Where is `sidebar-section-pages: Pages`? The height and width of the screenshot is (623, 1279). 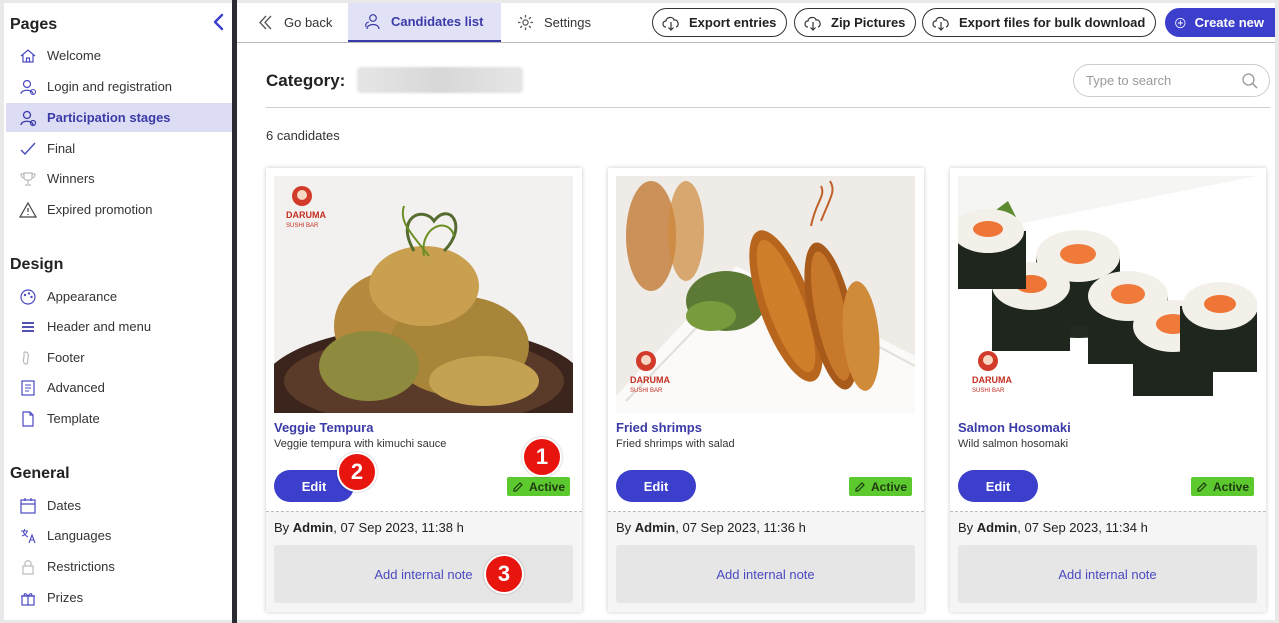
sidebar-section-pages: Pages is located at coordinates (34, 24).